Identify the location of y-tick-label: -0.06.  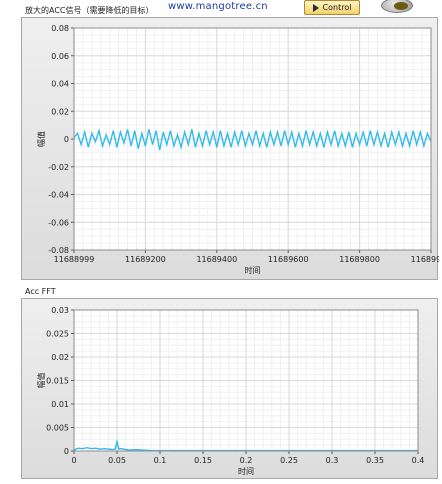
(58, 222).